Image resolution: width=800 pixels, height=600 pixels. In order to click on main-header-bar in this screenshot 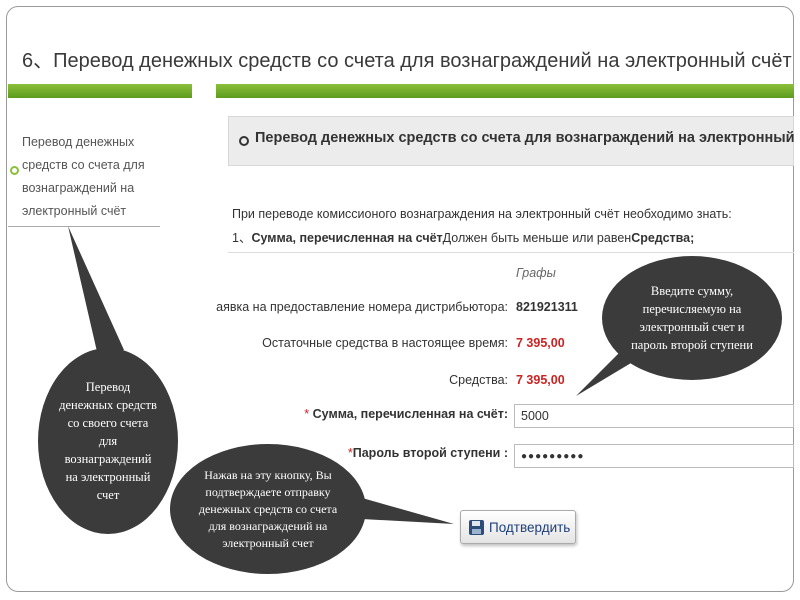, I will do `click(505, 91)`.